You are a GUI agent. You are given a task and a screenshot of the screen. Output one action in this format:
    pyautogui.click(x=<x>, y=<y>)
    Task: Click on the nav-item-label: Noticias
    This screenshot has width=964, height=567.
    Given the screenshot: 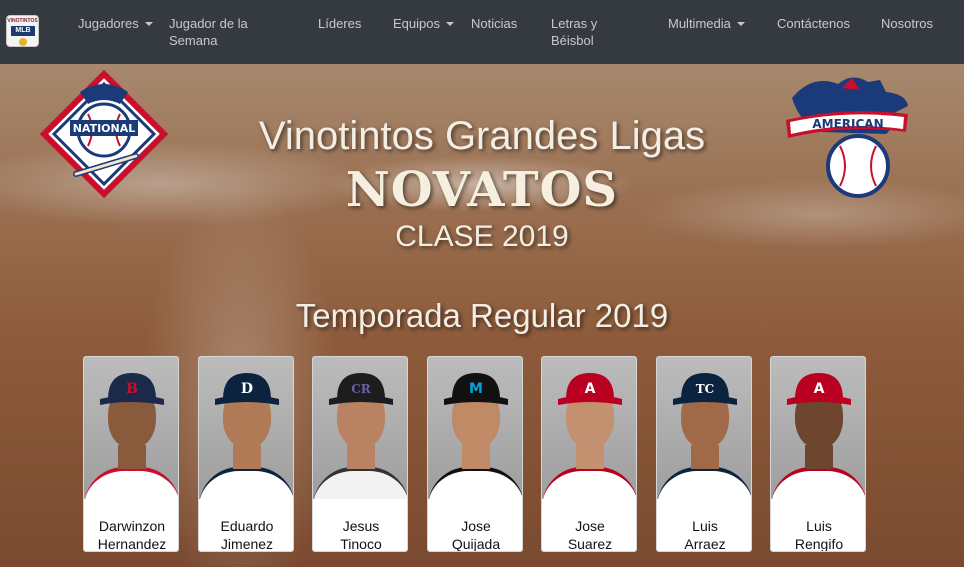 What is the action you would take?
    pyautogui.click(x=494, y=23)
    